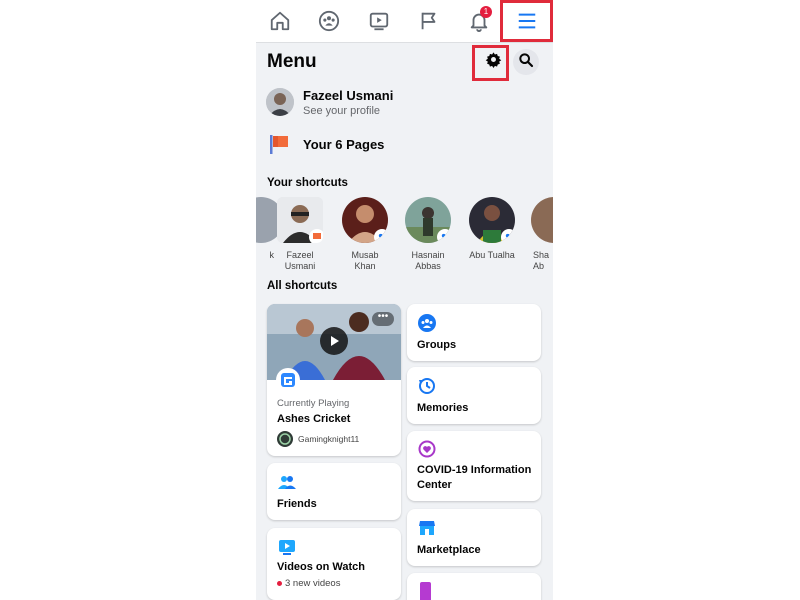 This screenshot has width=800, height=600. Describe the element at coordinates (492, 255) in the screenshot. I see `shortcut-label: Abu Tualha` at that location.